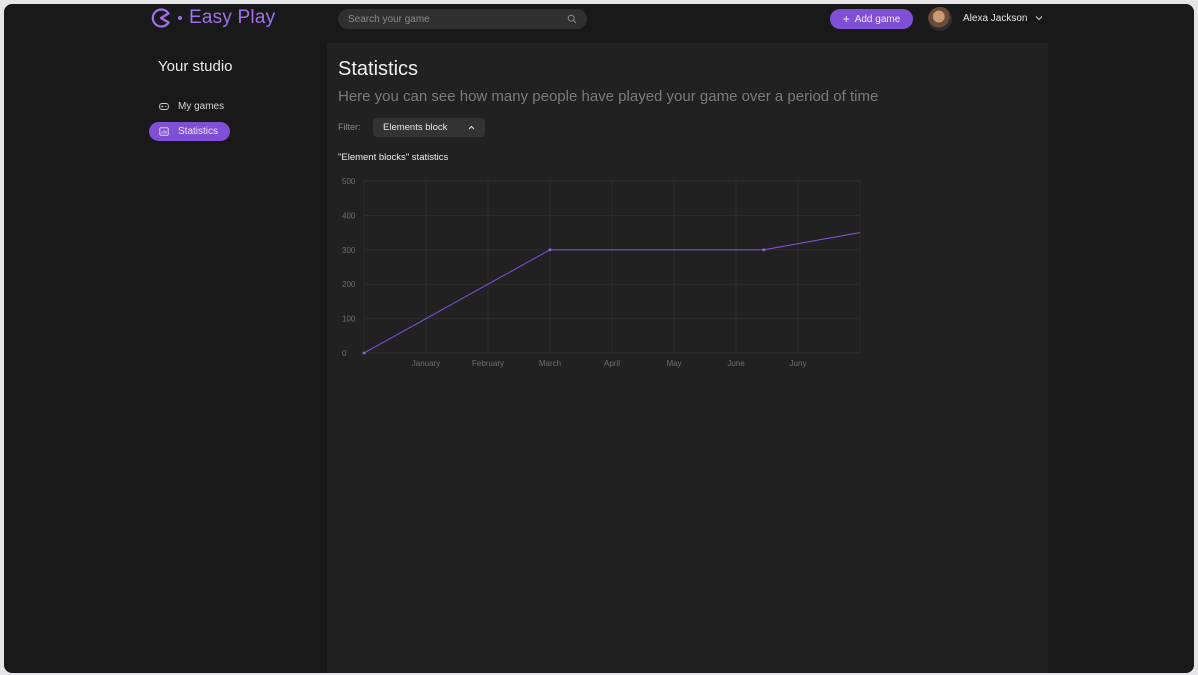 This screenshot has height=675, width=1198. I want to click on x-tick-label: February, so click(488, 363).